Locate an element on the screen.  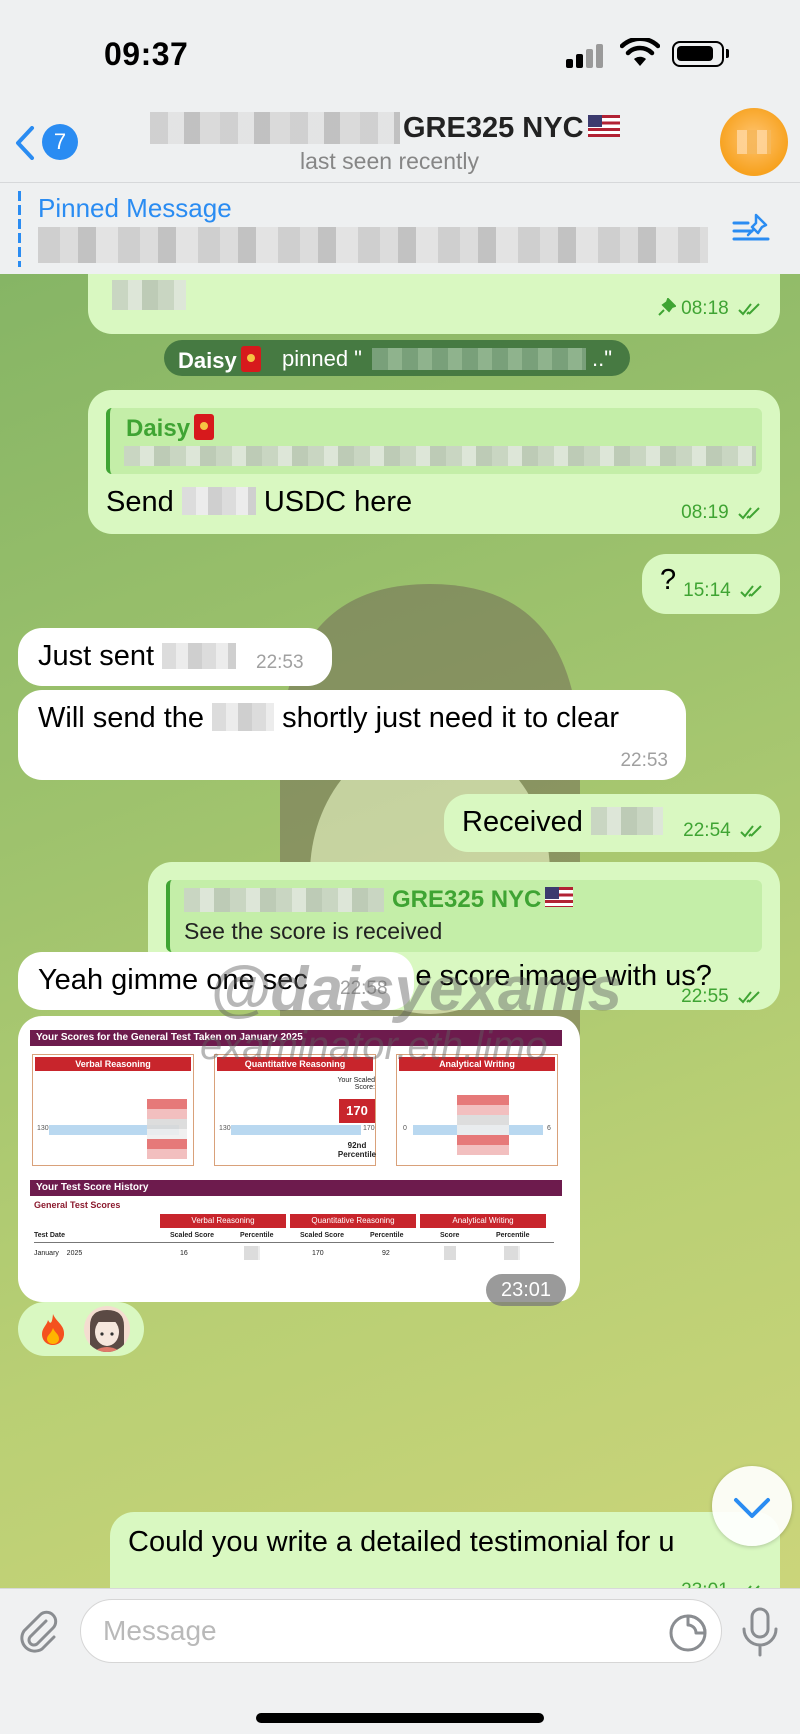
col-verbal-scaled: Scaled Score is located at coordinates (192, 1235).